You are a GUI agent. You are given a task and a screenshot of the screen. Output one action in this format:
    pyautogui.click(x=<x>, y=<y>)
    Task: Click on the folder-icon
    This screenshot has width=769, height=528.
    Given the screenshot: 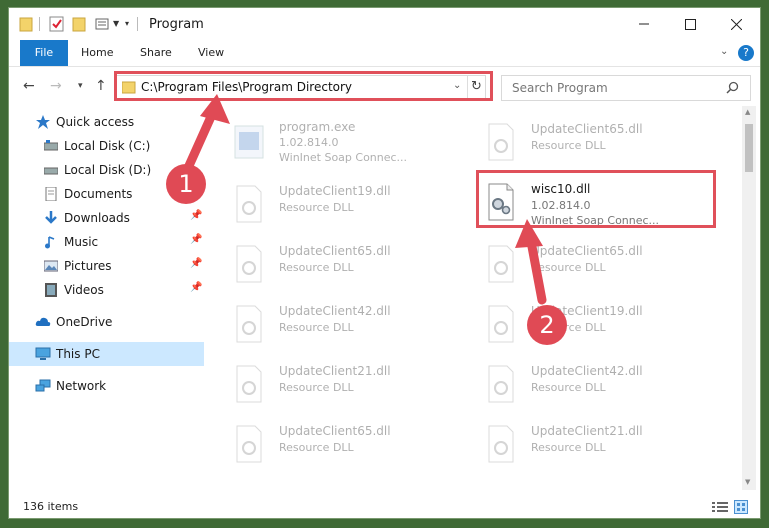 What is the action you would take?
    pyautogui.click(x=26, y=24)
    